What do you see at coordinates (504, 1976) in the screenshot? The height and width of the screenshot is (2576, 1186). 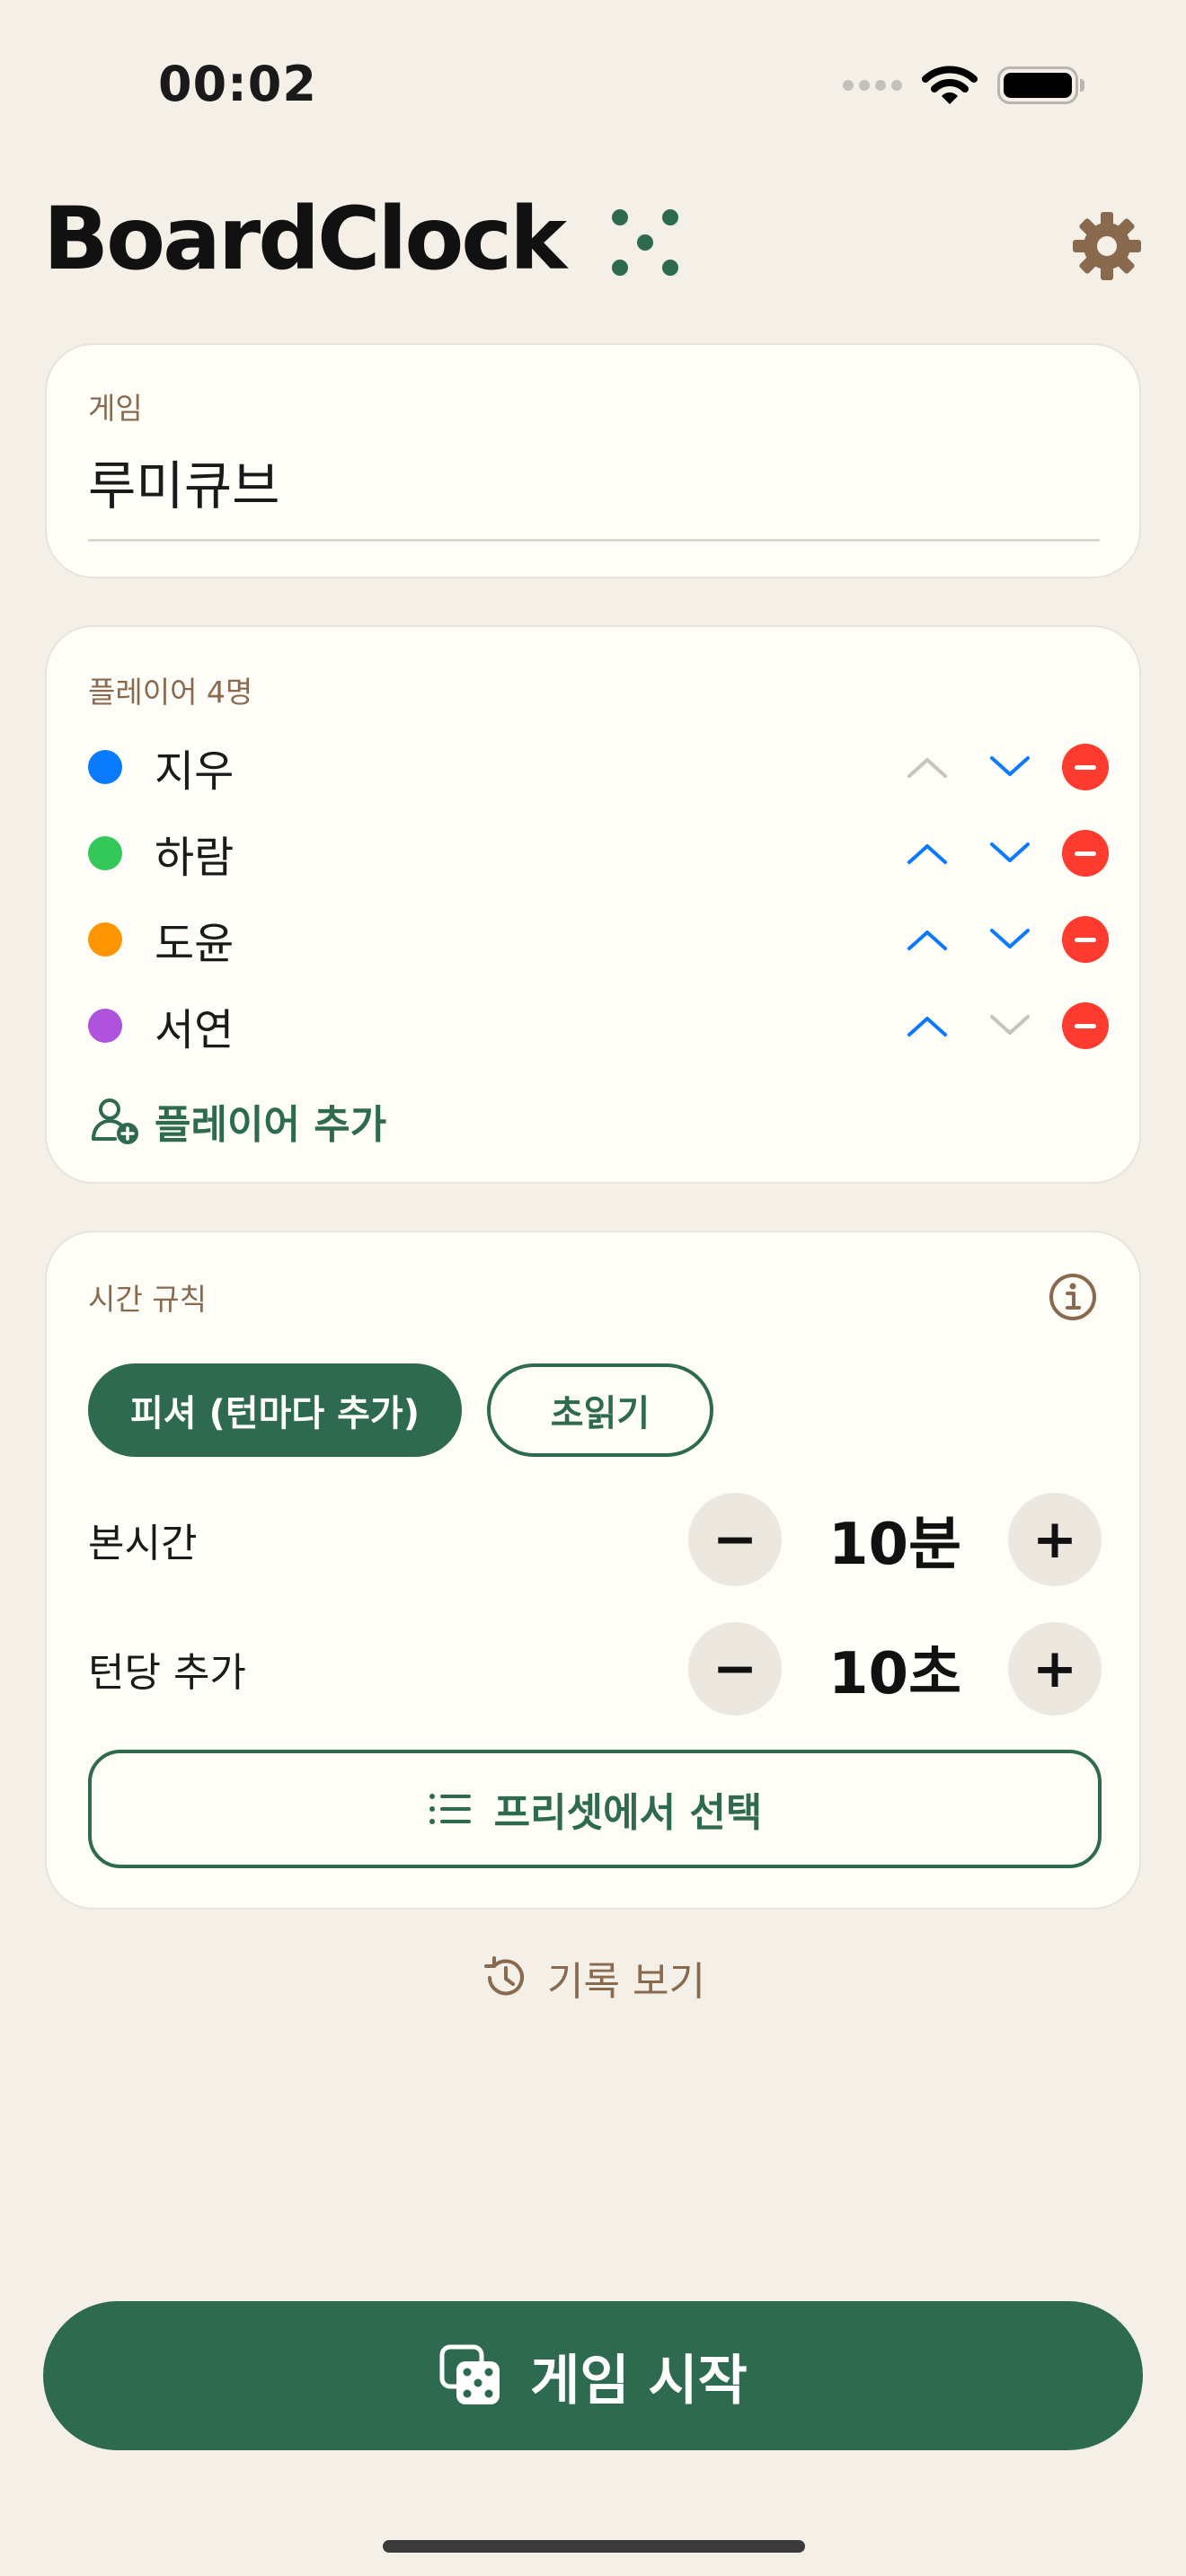 I see `history-icon` at bounding box center [504, 1976].